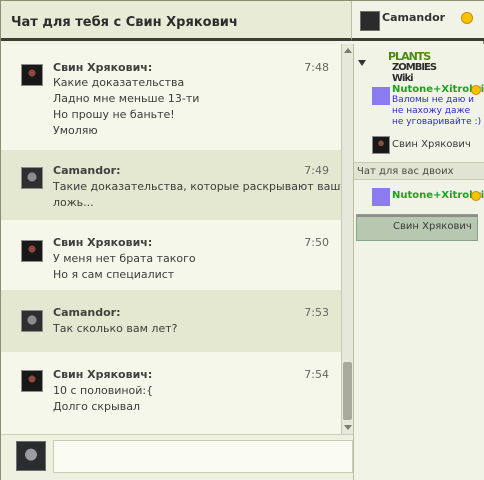 This screenshot has width=484, height=480. I want to click on message-time: 7:48, so click(316, 67).